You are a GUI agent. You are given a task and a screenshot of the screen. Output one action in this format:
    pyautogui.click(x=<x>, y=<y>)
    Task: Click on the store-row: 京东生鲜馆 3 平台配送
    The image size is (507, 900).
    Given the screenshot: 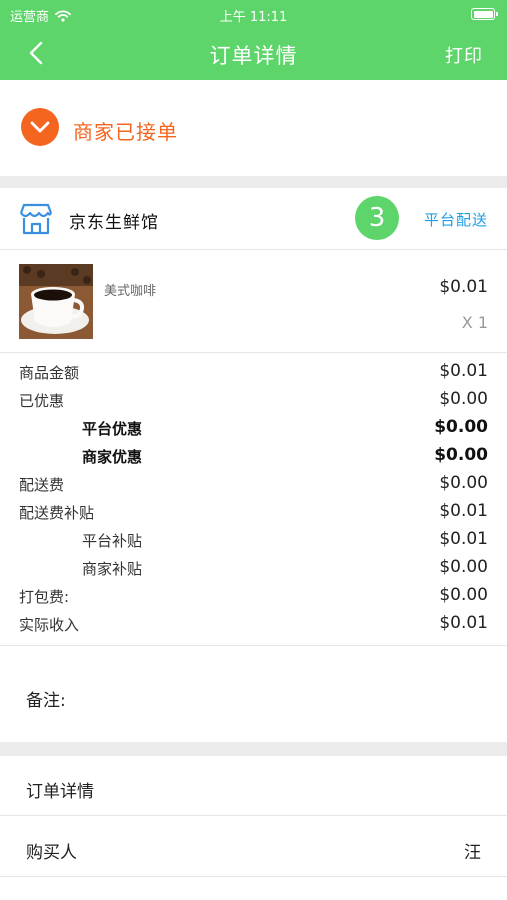 What is the action you would take?
    pyautogui.click(x=253, y=219)
    